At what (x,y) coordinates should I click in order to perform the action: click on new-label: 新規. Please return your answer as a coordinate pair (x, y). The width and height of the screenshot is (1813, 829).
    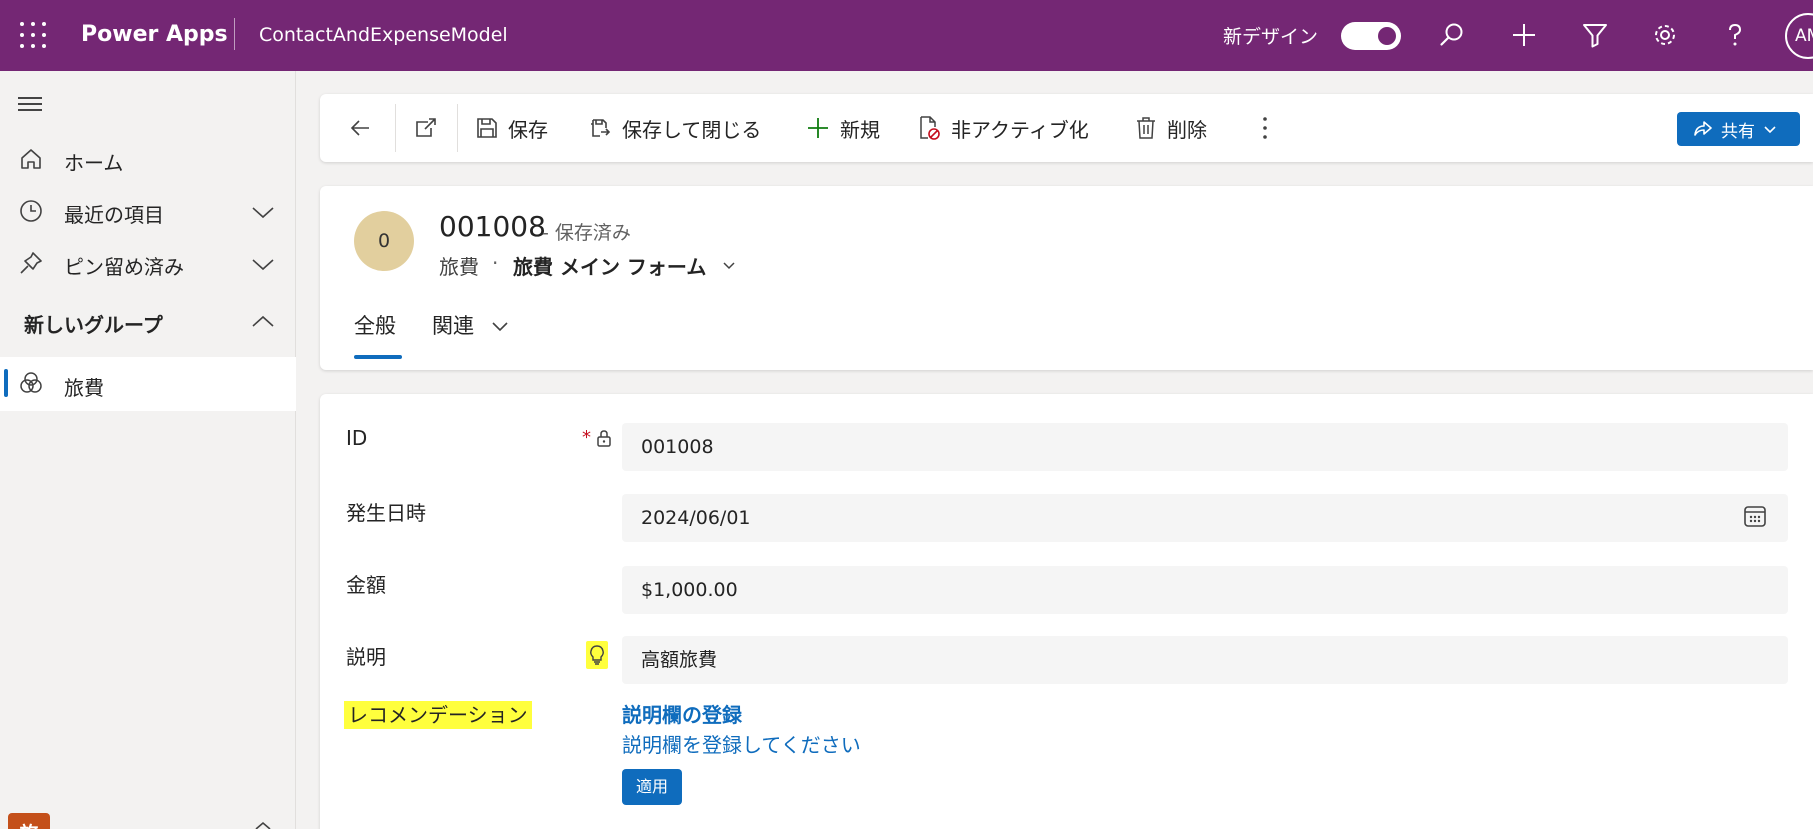
    Looking at the image, I should click on (860, 129).